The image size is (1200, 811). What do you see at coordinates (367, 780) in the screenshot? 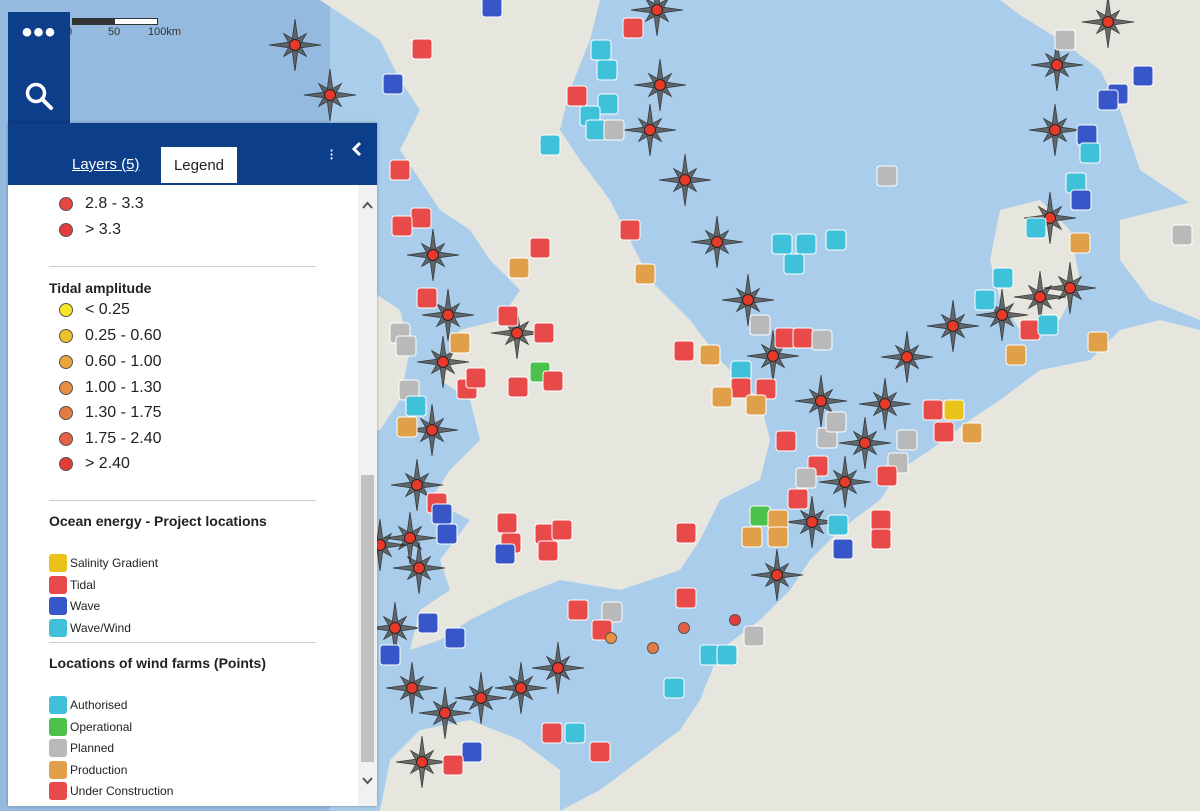
I see `chevron-down-icon` at bounding box center [367, 780].